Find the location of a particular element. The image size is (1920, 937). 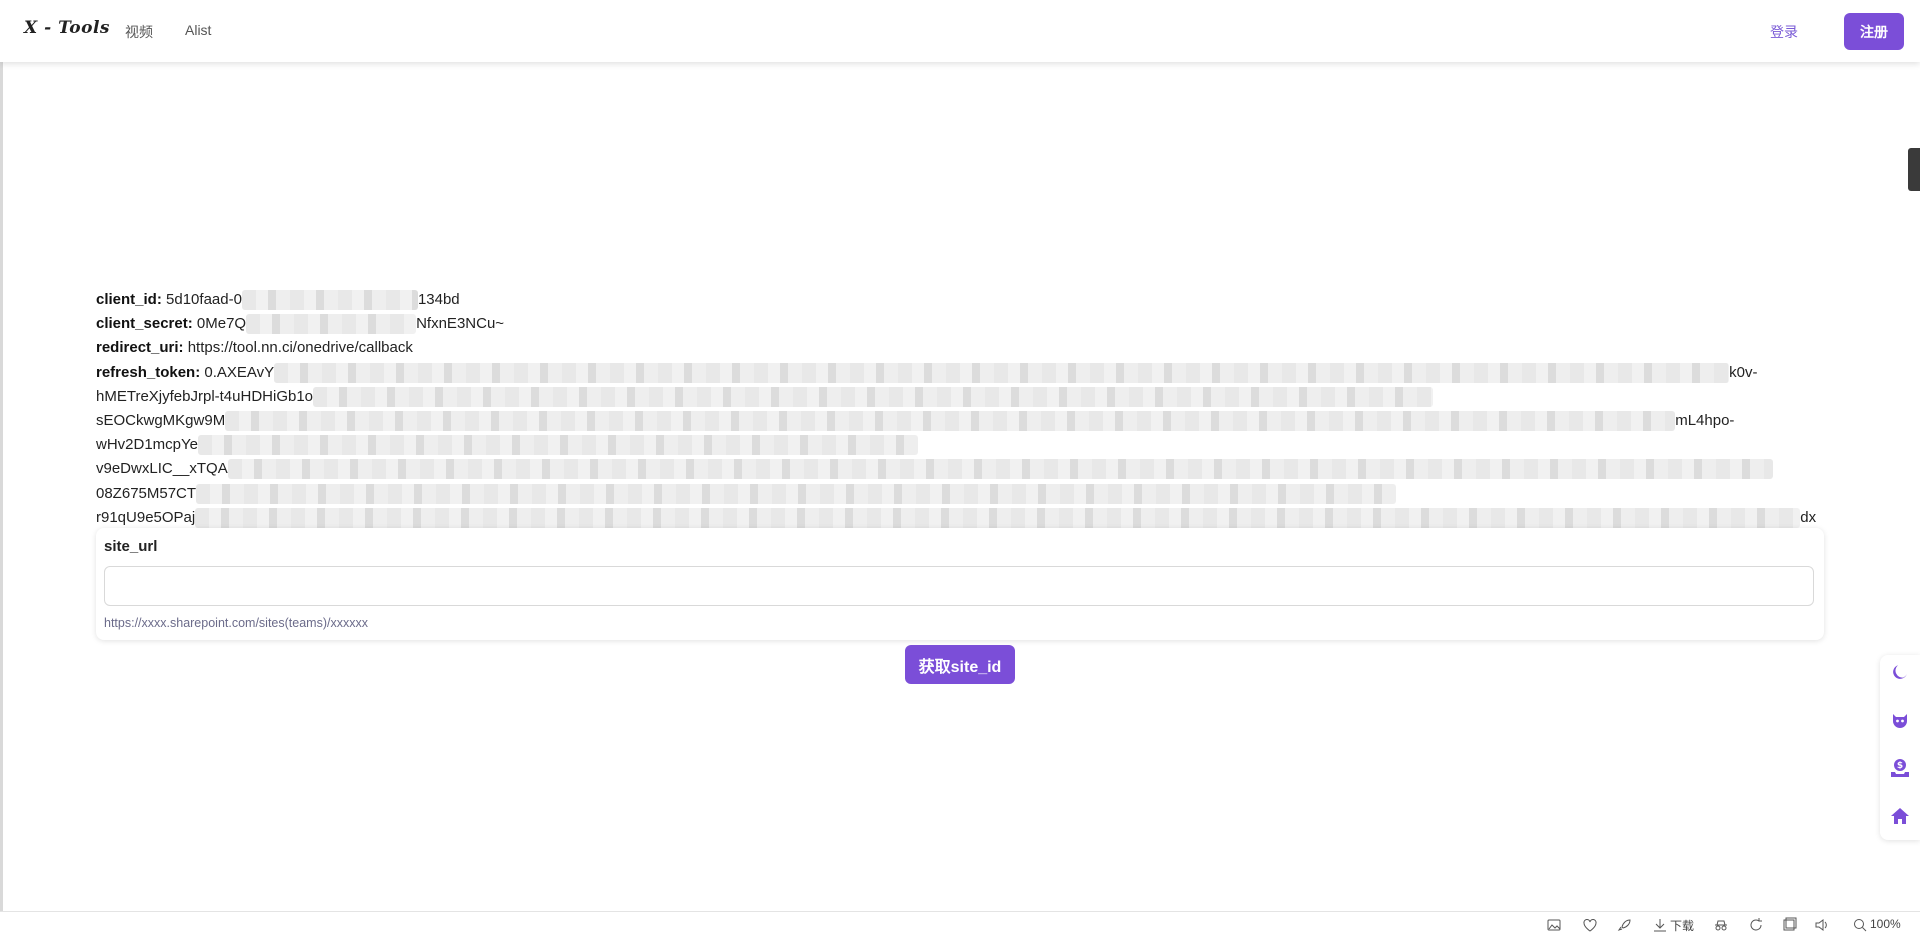

zoom-icon is located at coordinates (1860, 925).